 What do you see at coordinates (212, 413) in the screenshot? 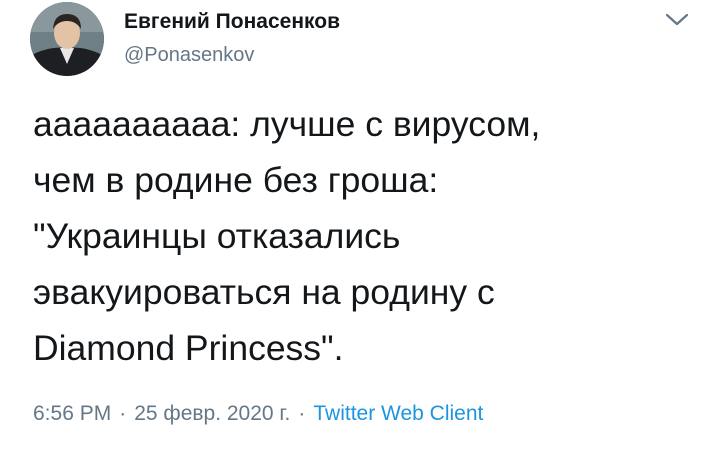
I see `tweet-date: 25 февр. 2020 г.` at bounding box center [212, 413].